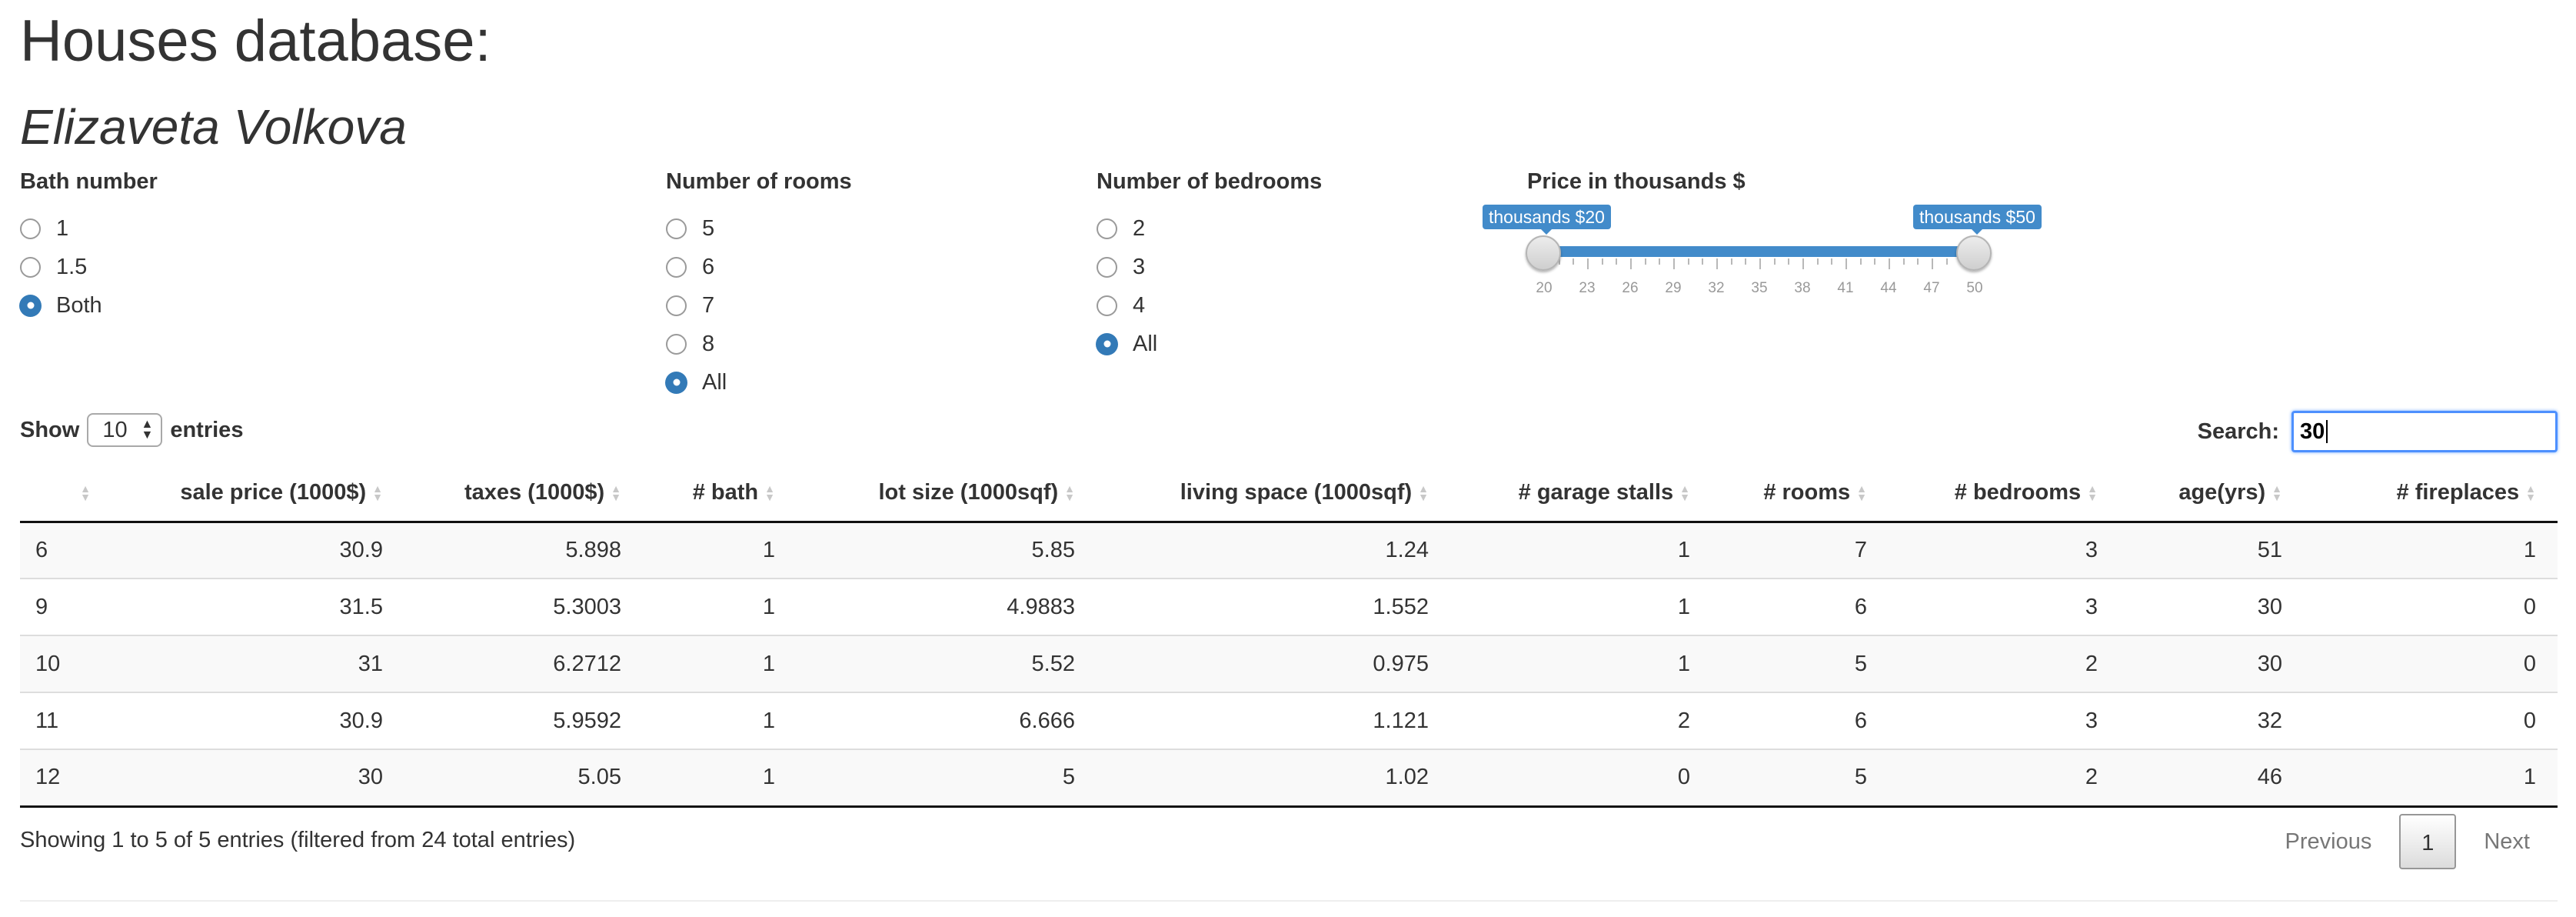  I want to click on bedrooms-option-4: 4, so click(1209, 305).